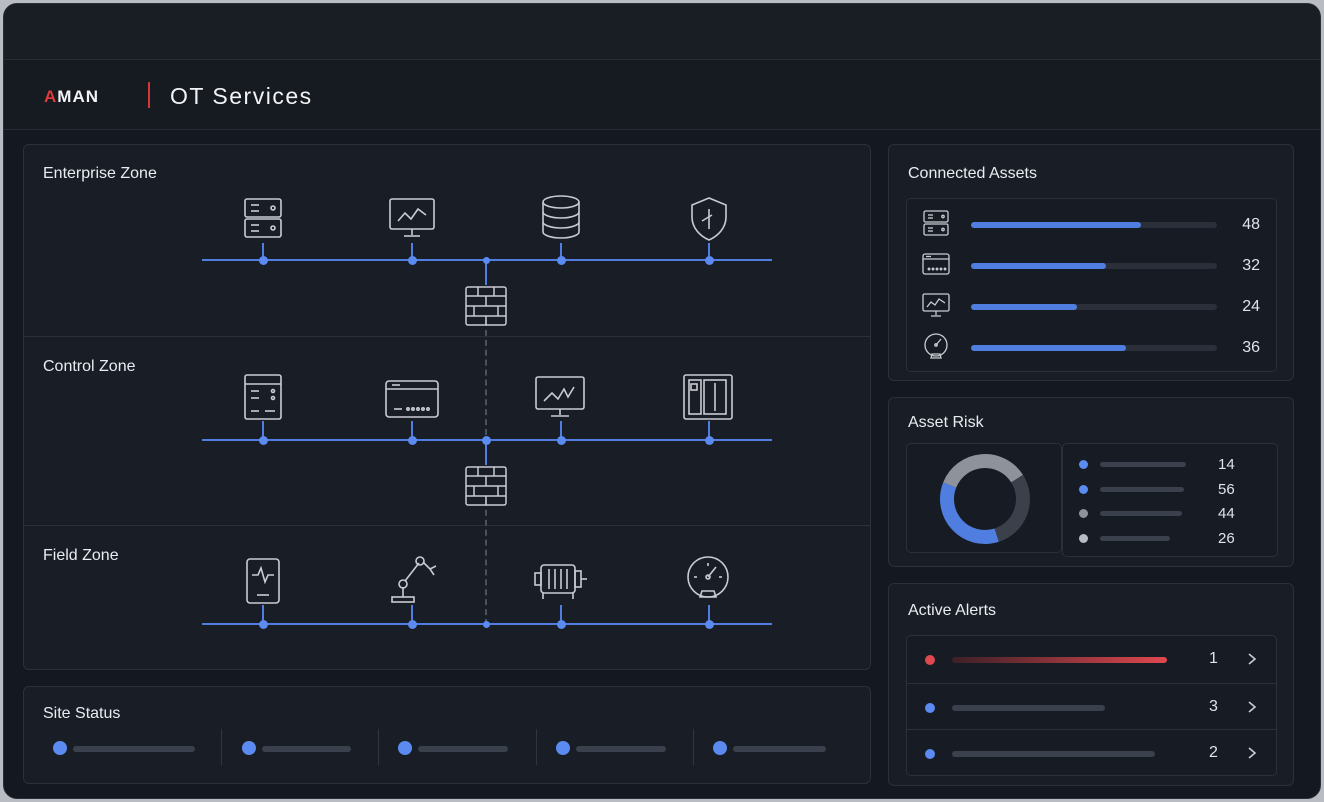 This screenshot has height=802, width=1324. What do you see at coordinates (89, 366) in the screenshot?
I see `zone-title-control: Control Zone` at bounding box center [89, 366].